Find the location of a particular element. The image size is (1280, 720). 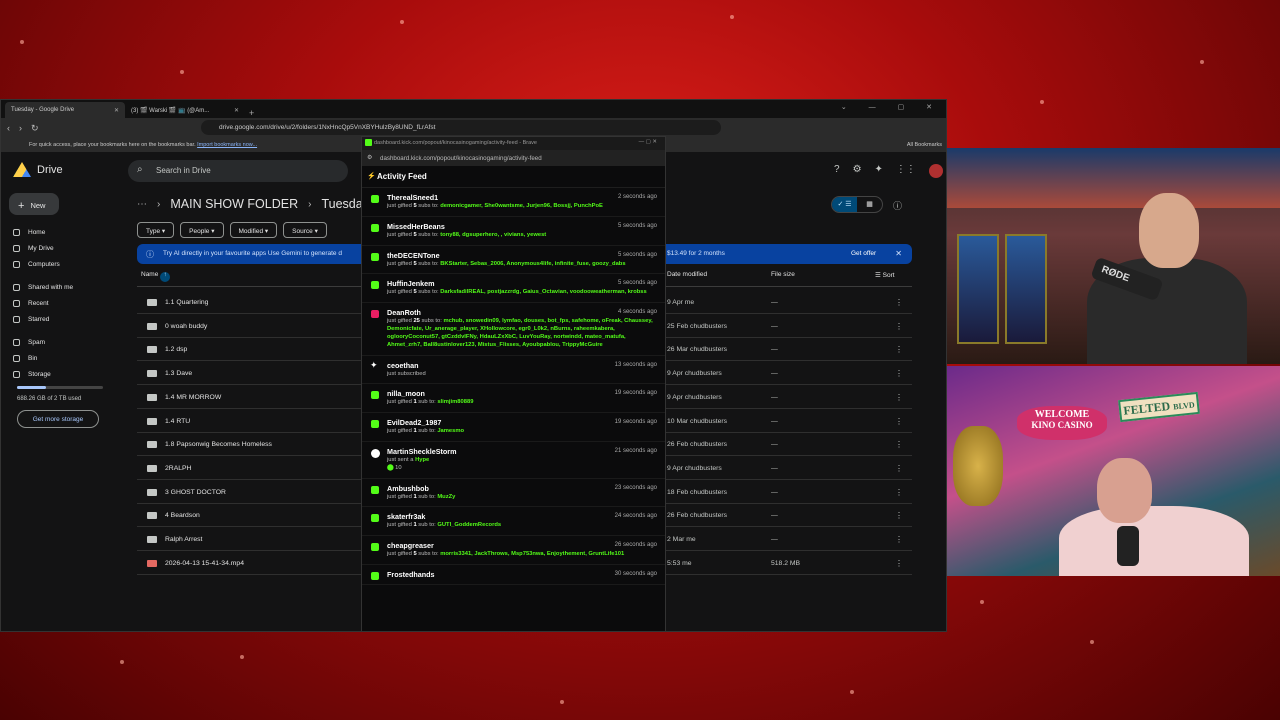

help-icon: ? is located at coordinates (837, 171).